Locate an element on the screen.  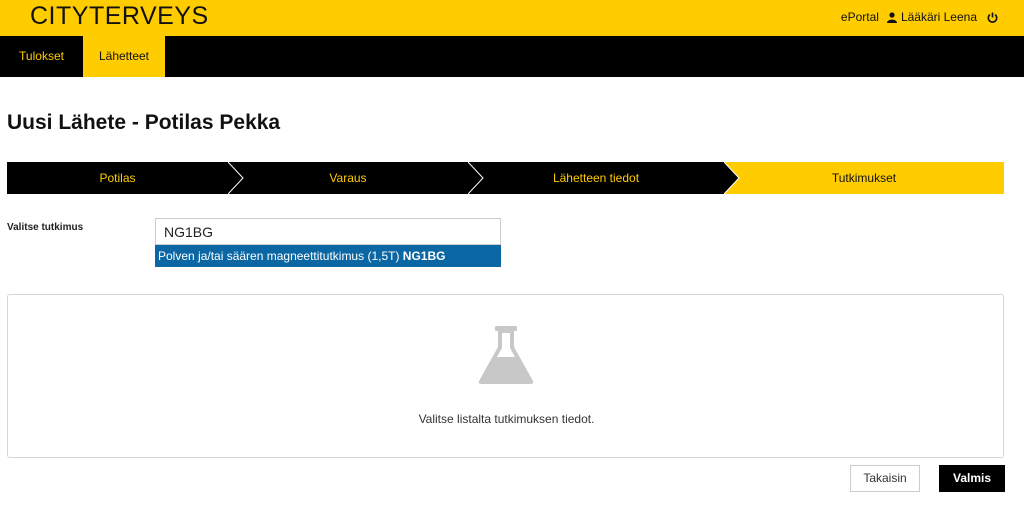
empty-state-message: Valitse listalta tutkimuksen tiedot. is located at coordinates (506, 419).